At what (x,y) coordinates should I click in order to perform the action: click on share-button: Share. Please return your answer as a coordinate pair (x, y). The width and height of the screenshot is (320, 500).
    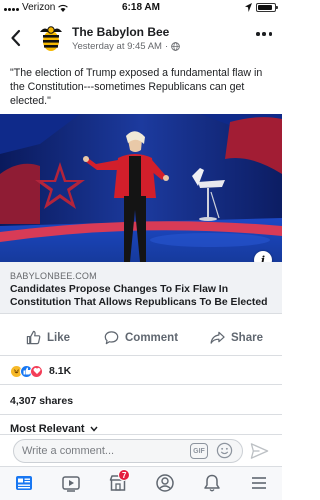
    Looking at the image, I should click on (236, 337).